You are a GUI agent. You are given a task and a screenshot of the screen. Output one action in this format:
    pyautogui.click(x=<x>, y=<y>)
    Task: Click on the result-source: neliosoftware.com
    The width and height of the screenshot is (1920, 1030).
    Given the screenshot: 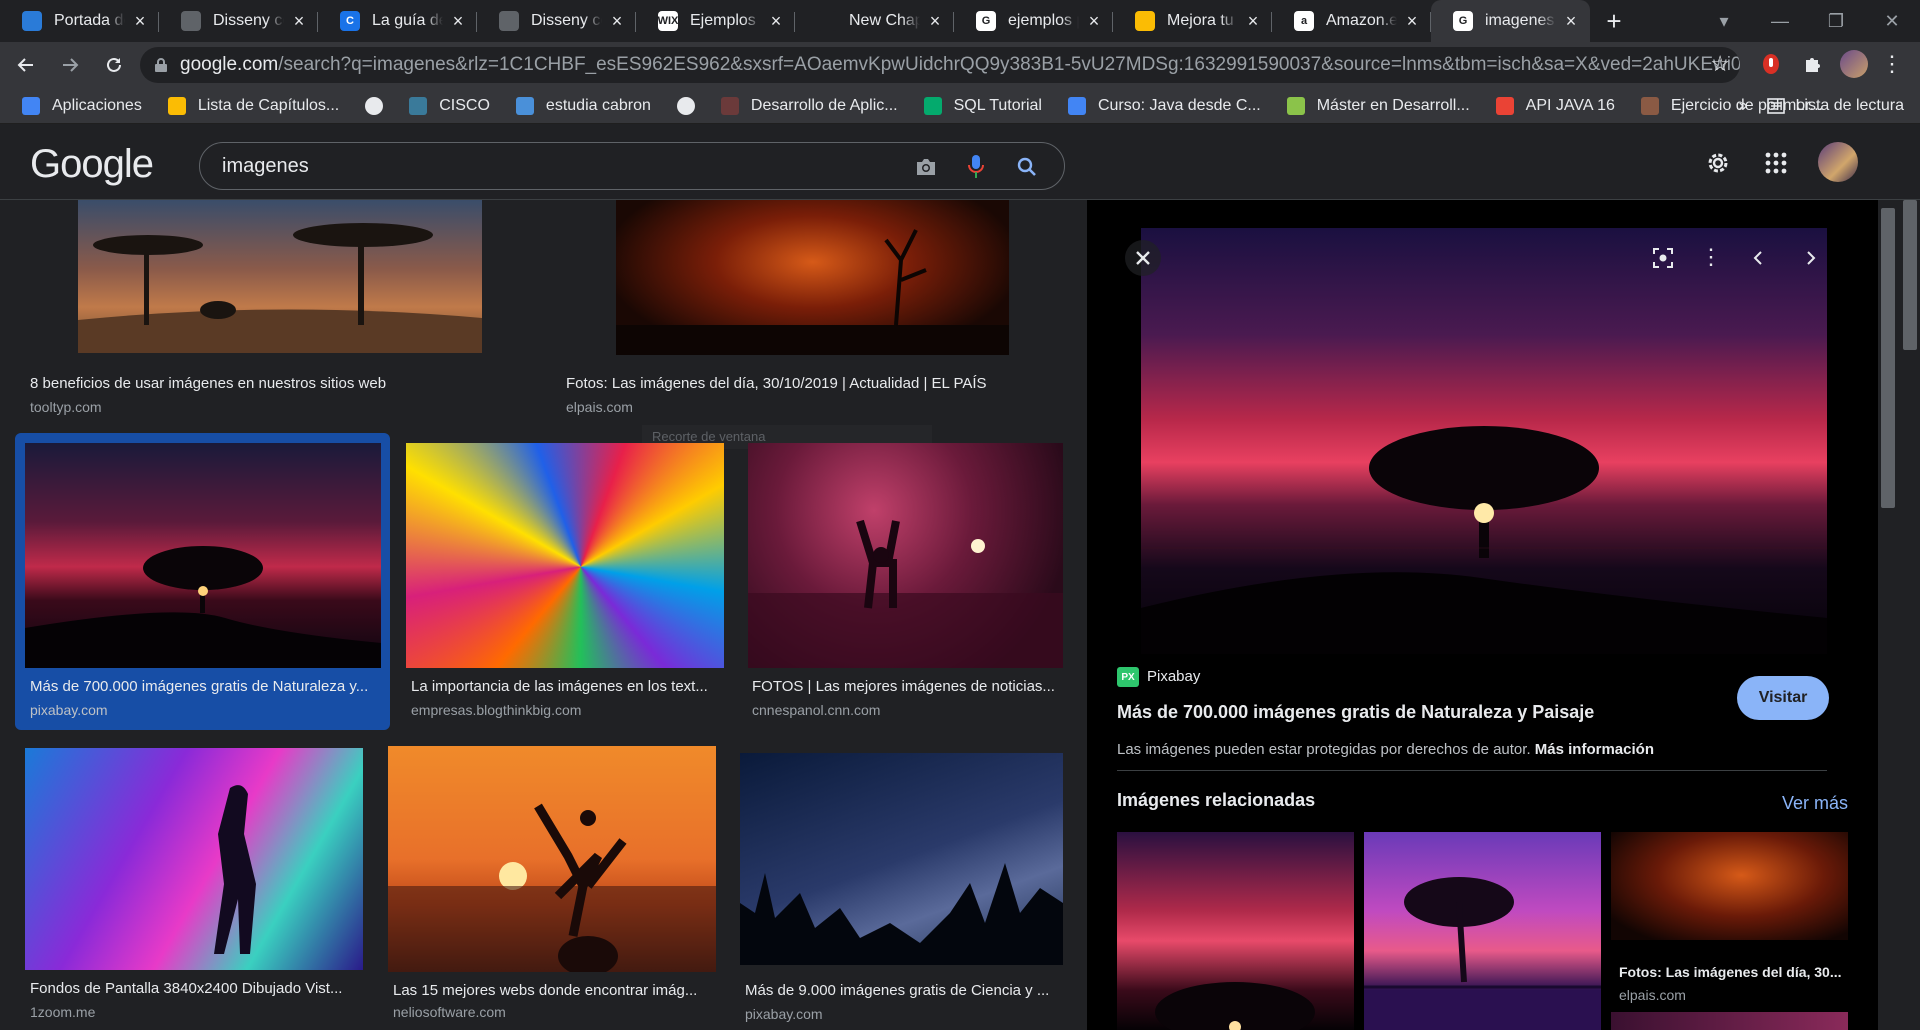 What is the action you would take?
    pyautogui.click(x=449, y=1012)
    